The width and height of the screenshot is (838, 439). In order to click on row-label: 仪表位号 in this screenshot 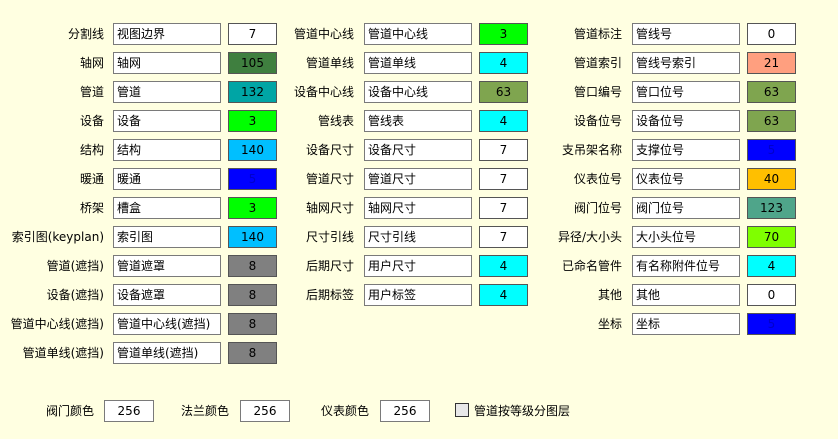, I will do `click(597, 179)`.